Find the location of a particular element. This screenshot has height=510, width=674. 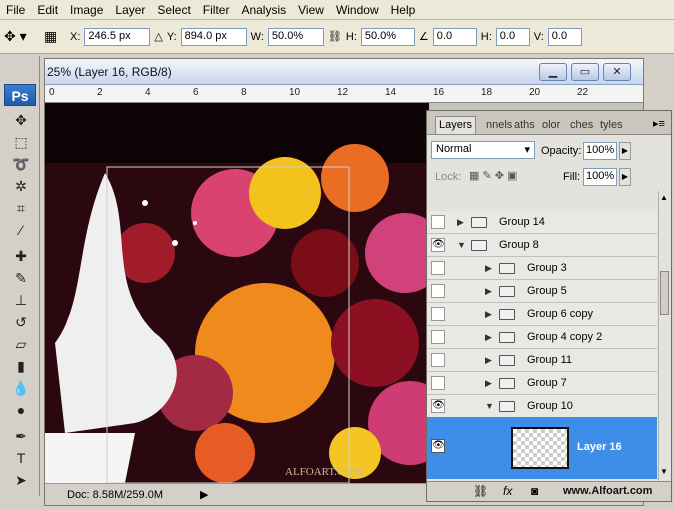

layer-name: Group 4 copy 2 is located at coordinates (565, 337).